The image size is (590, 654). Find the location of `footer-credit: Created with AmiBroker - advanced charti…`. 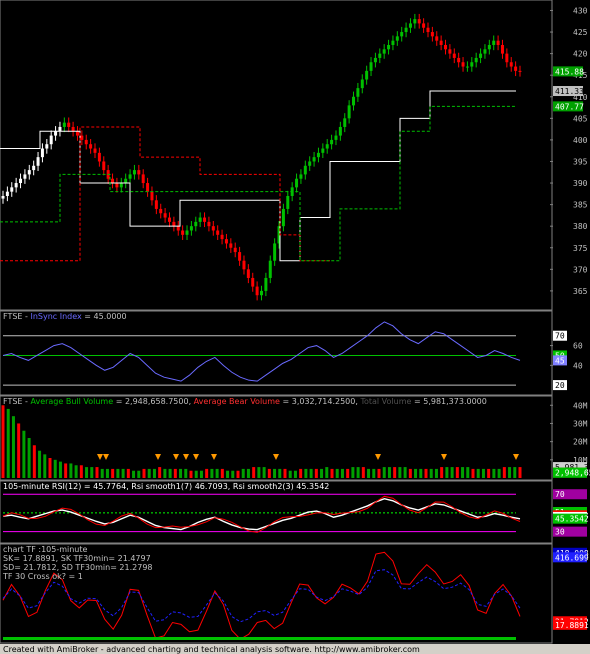

footer-credit: Created with AmiBroker - advanced charti… is located at coordinates (211, 649).